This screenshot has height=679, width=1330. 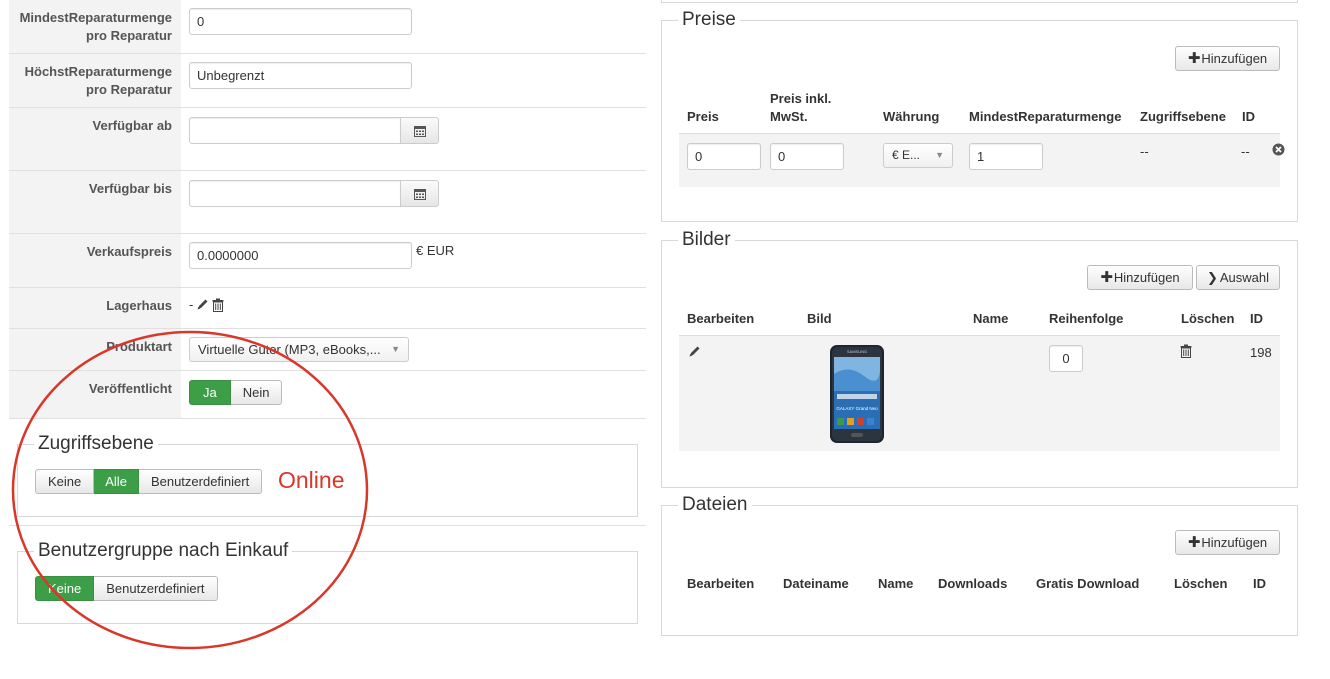 I want to click on prices-header-price: Preis, so click(x=703, y=116).